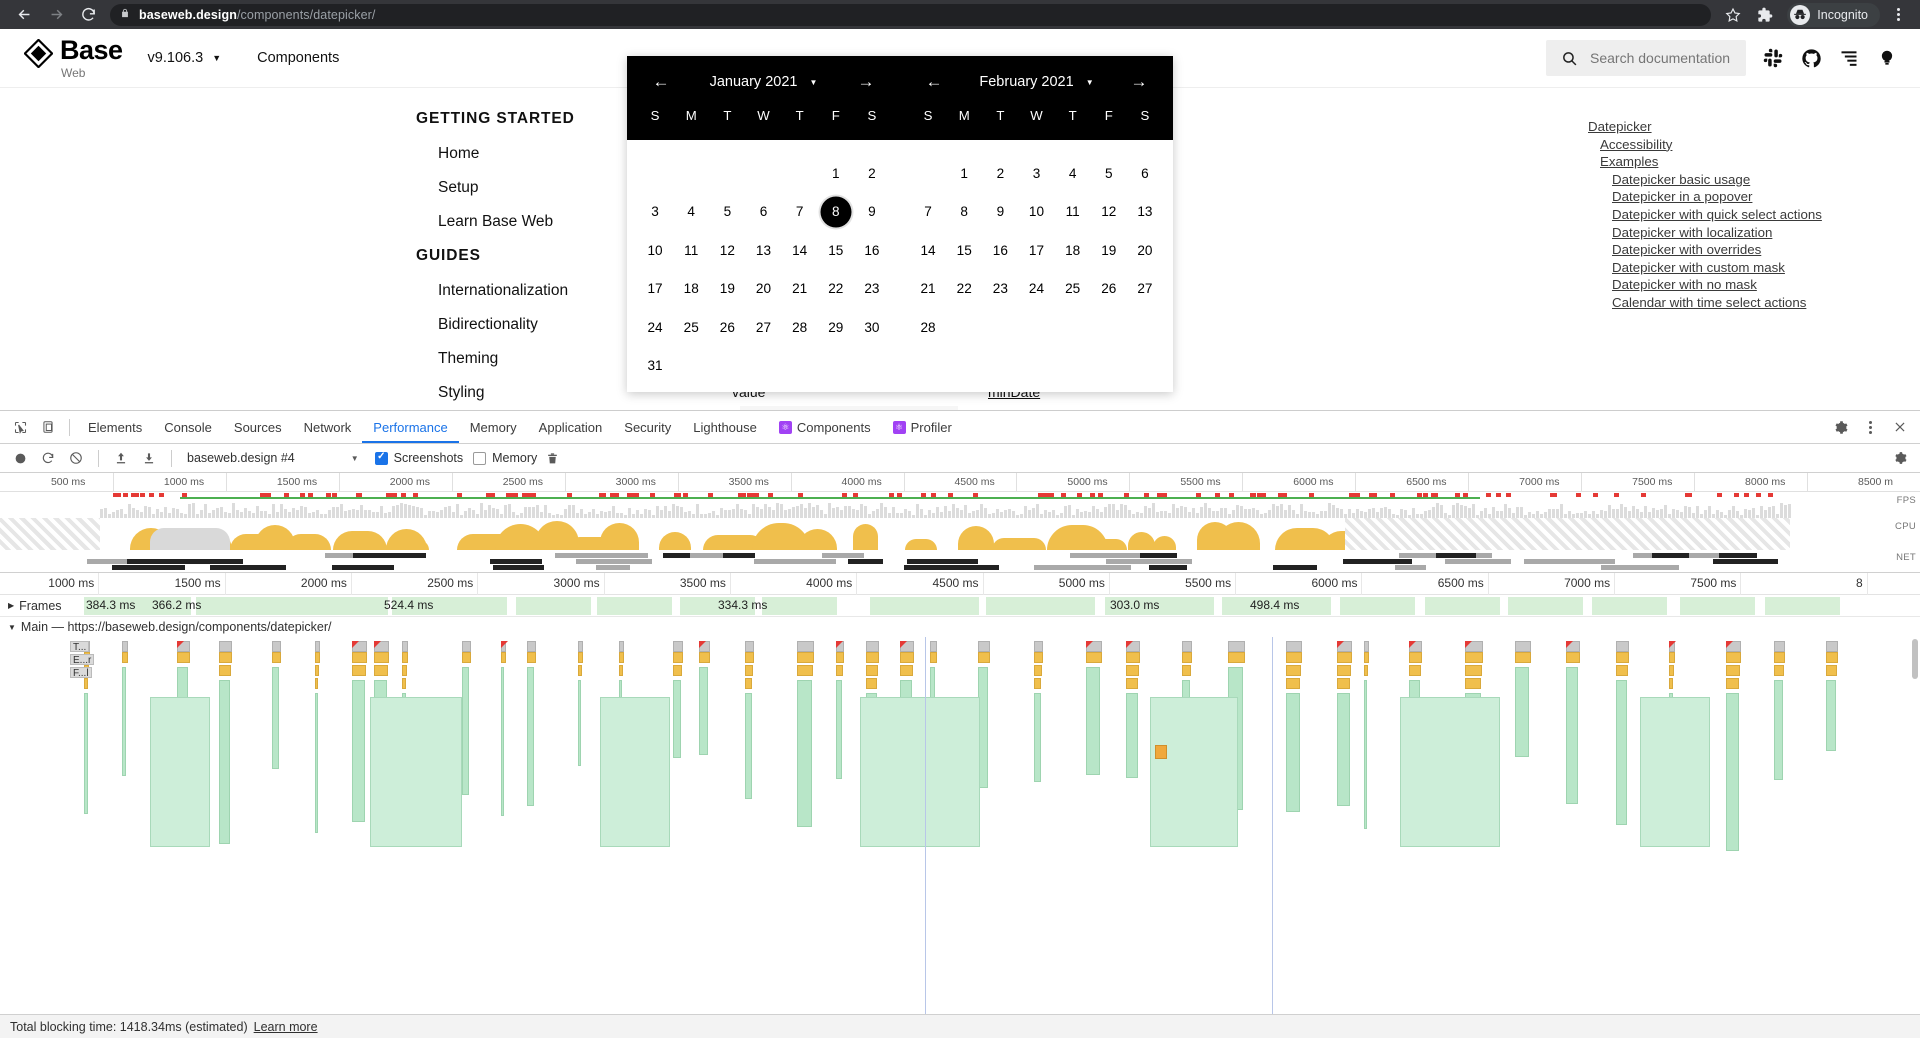 This screenshot has width=1920, height=1038. What do you see at coordinates (493, 427) in the screenshot?
I see `tab-memory: Memory` at bounding box center [493, 427].